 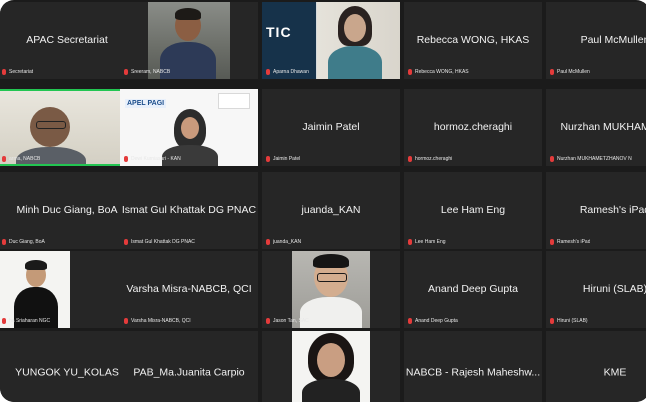 I want to click on participant-tile: Rebecca WONG, HKAS Rebecca WONG, HKAS, so click(x=473, y=40).